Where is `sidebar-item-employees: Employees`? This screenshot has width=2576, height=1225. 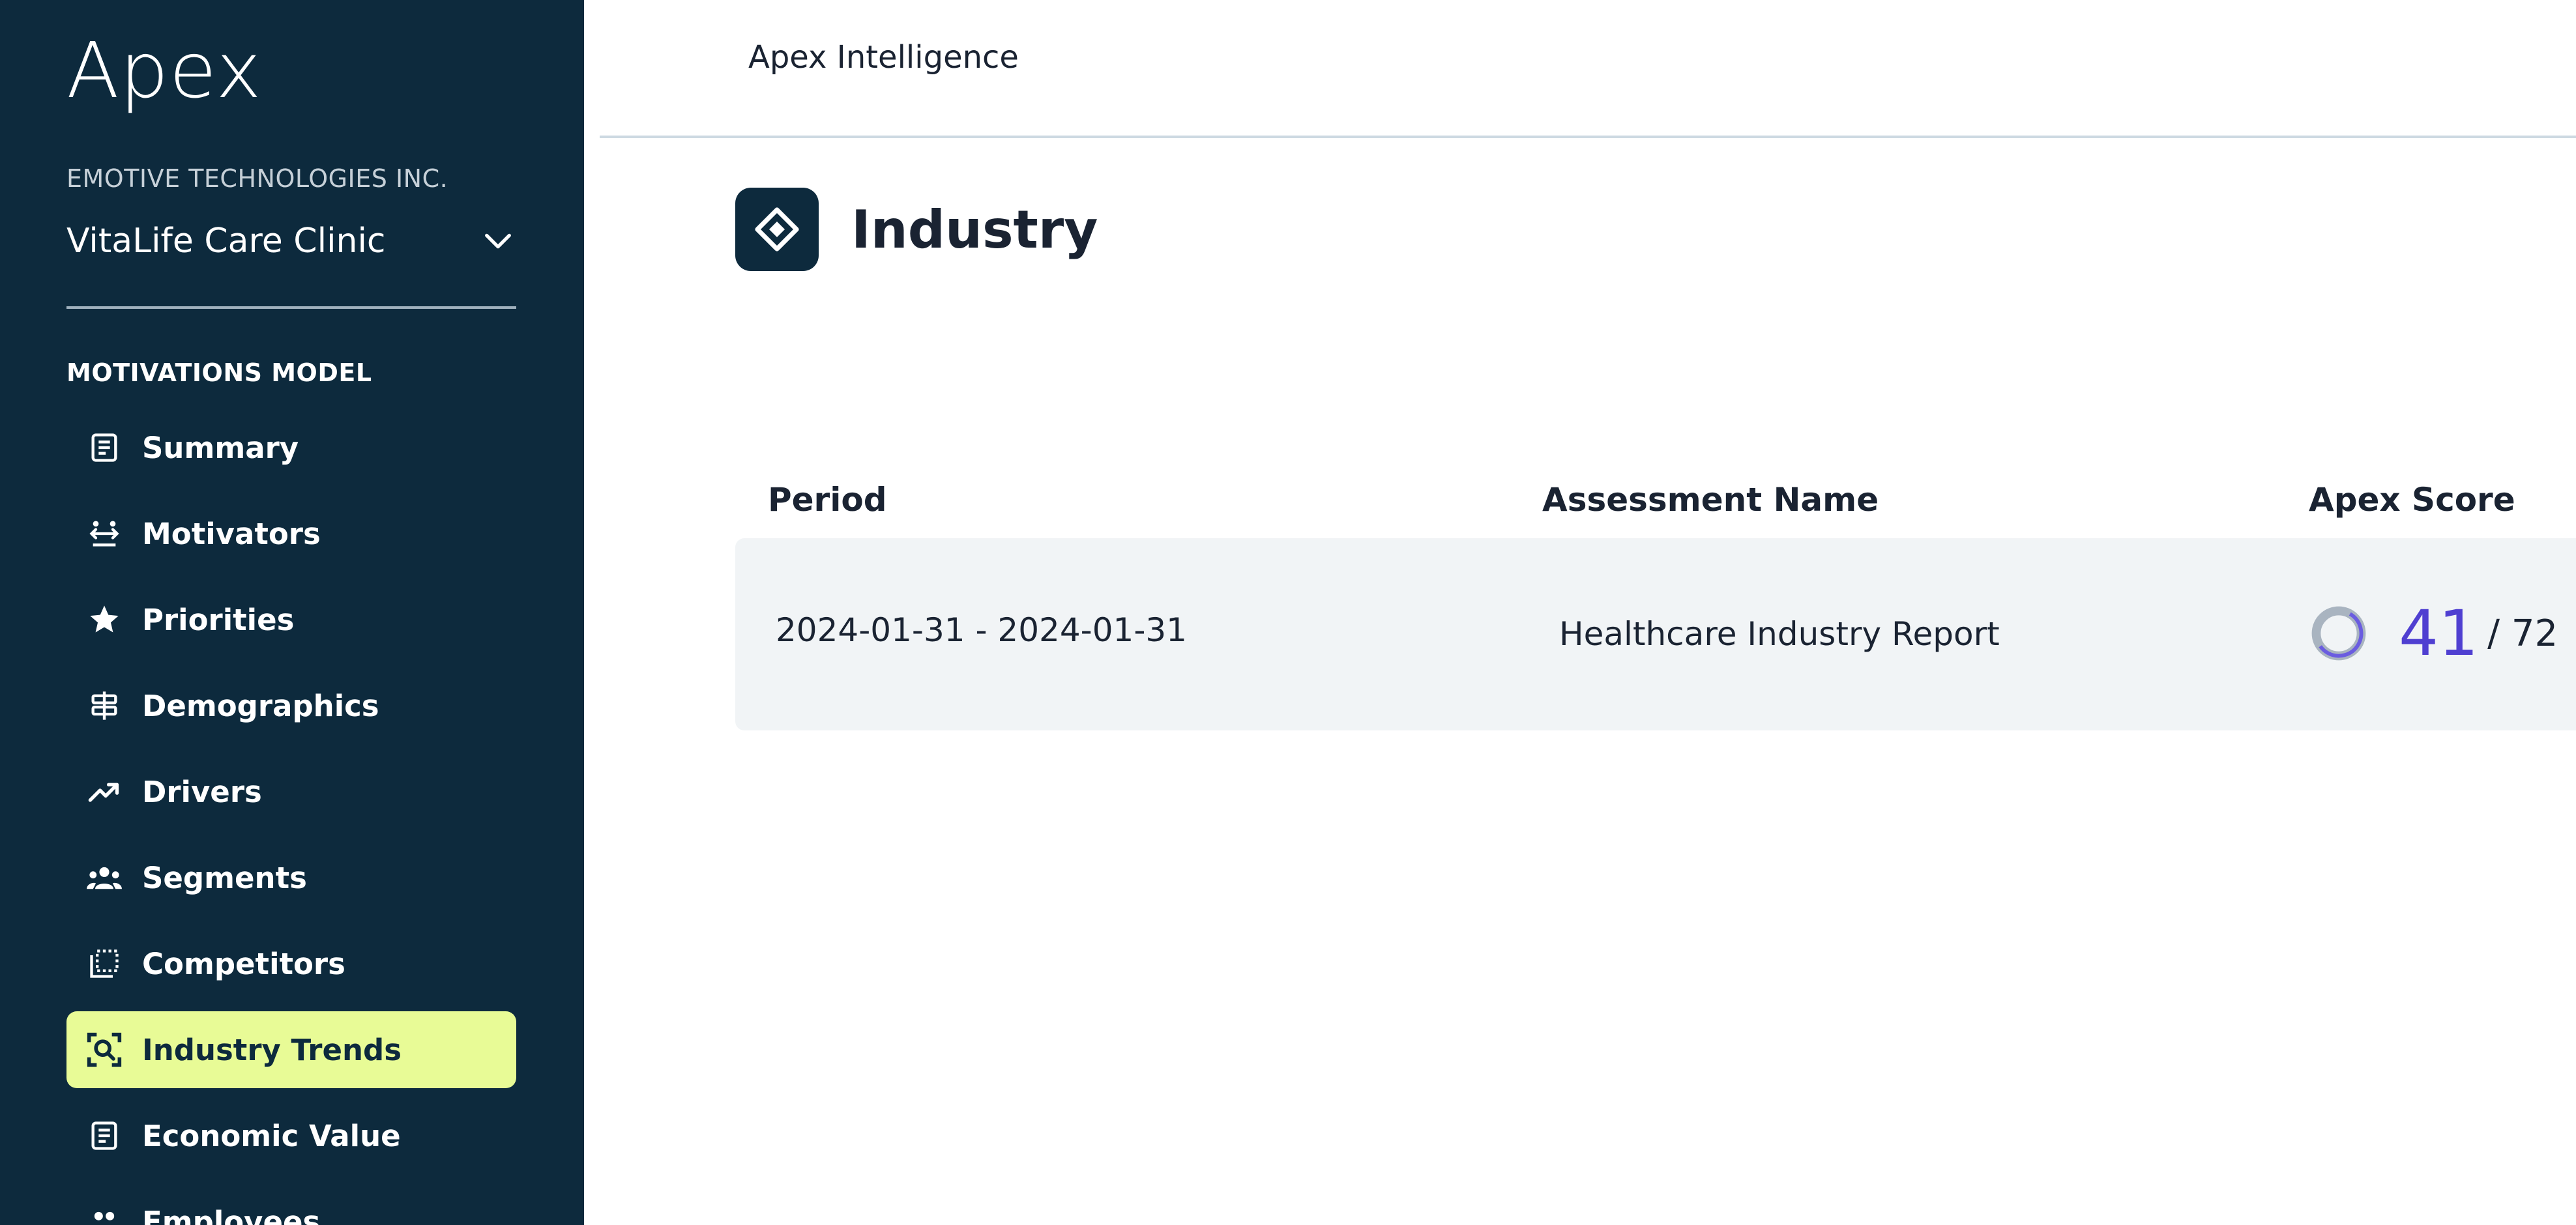 sidebar-item-employees: Employees is located at coordinates (291, 1204).